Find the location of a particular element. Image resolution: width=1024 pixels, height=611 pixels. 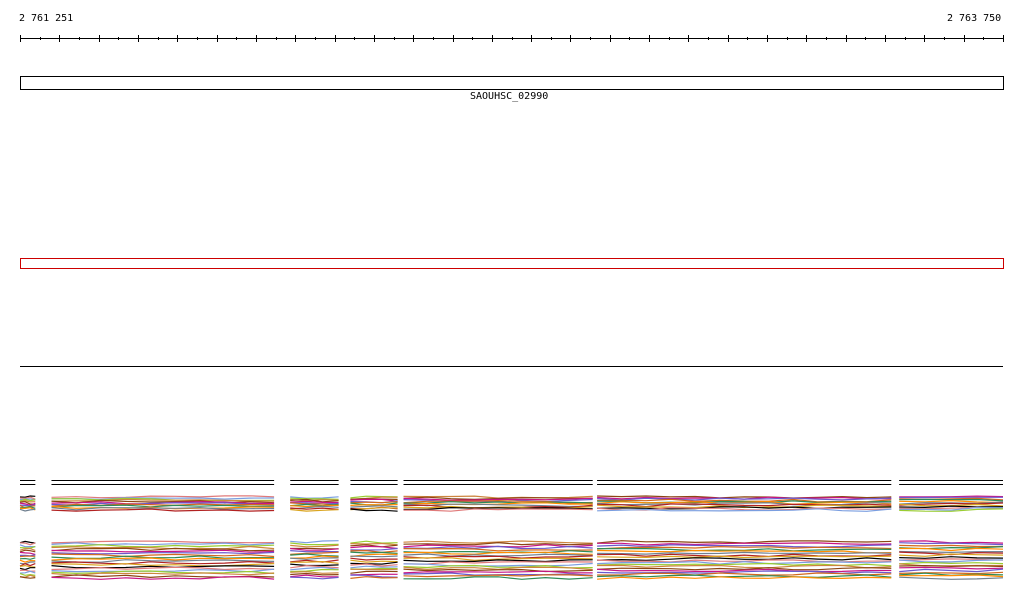

gene-track is located at coordinates (512, 83).